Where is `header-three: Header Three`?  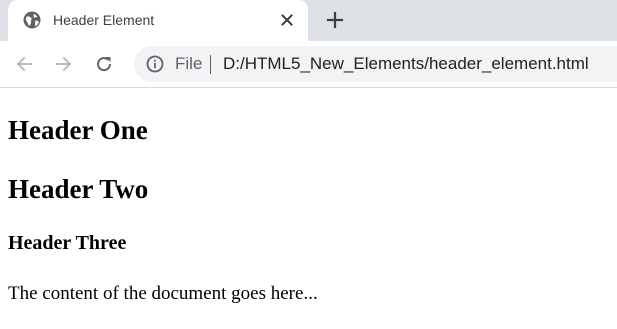
header-three: Header Three is located at coordinates (67, 243).